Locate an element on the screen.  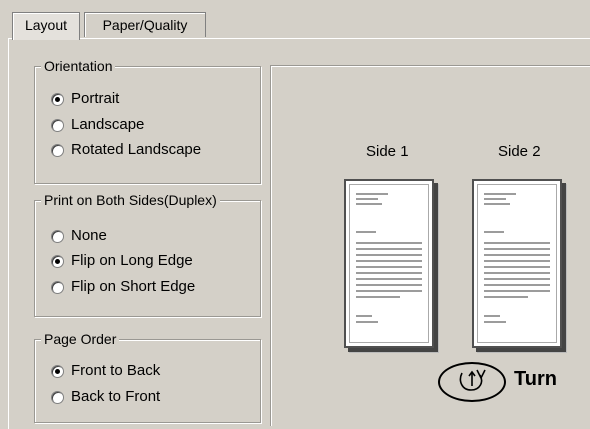
side-2-label: Side 2 is located at coordinates (519, 151).